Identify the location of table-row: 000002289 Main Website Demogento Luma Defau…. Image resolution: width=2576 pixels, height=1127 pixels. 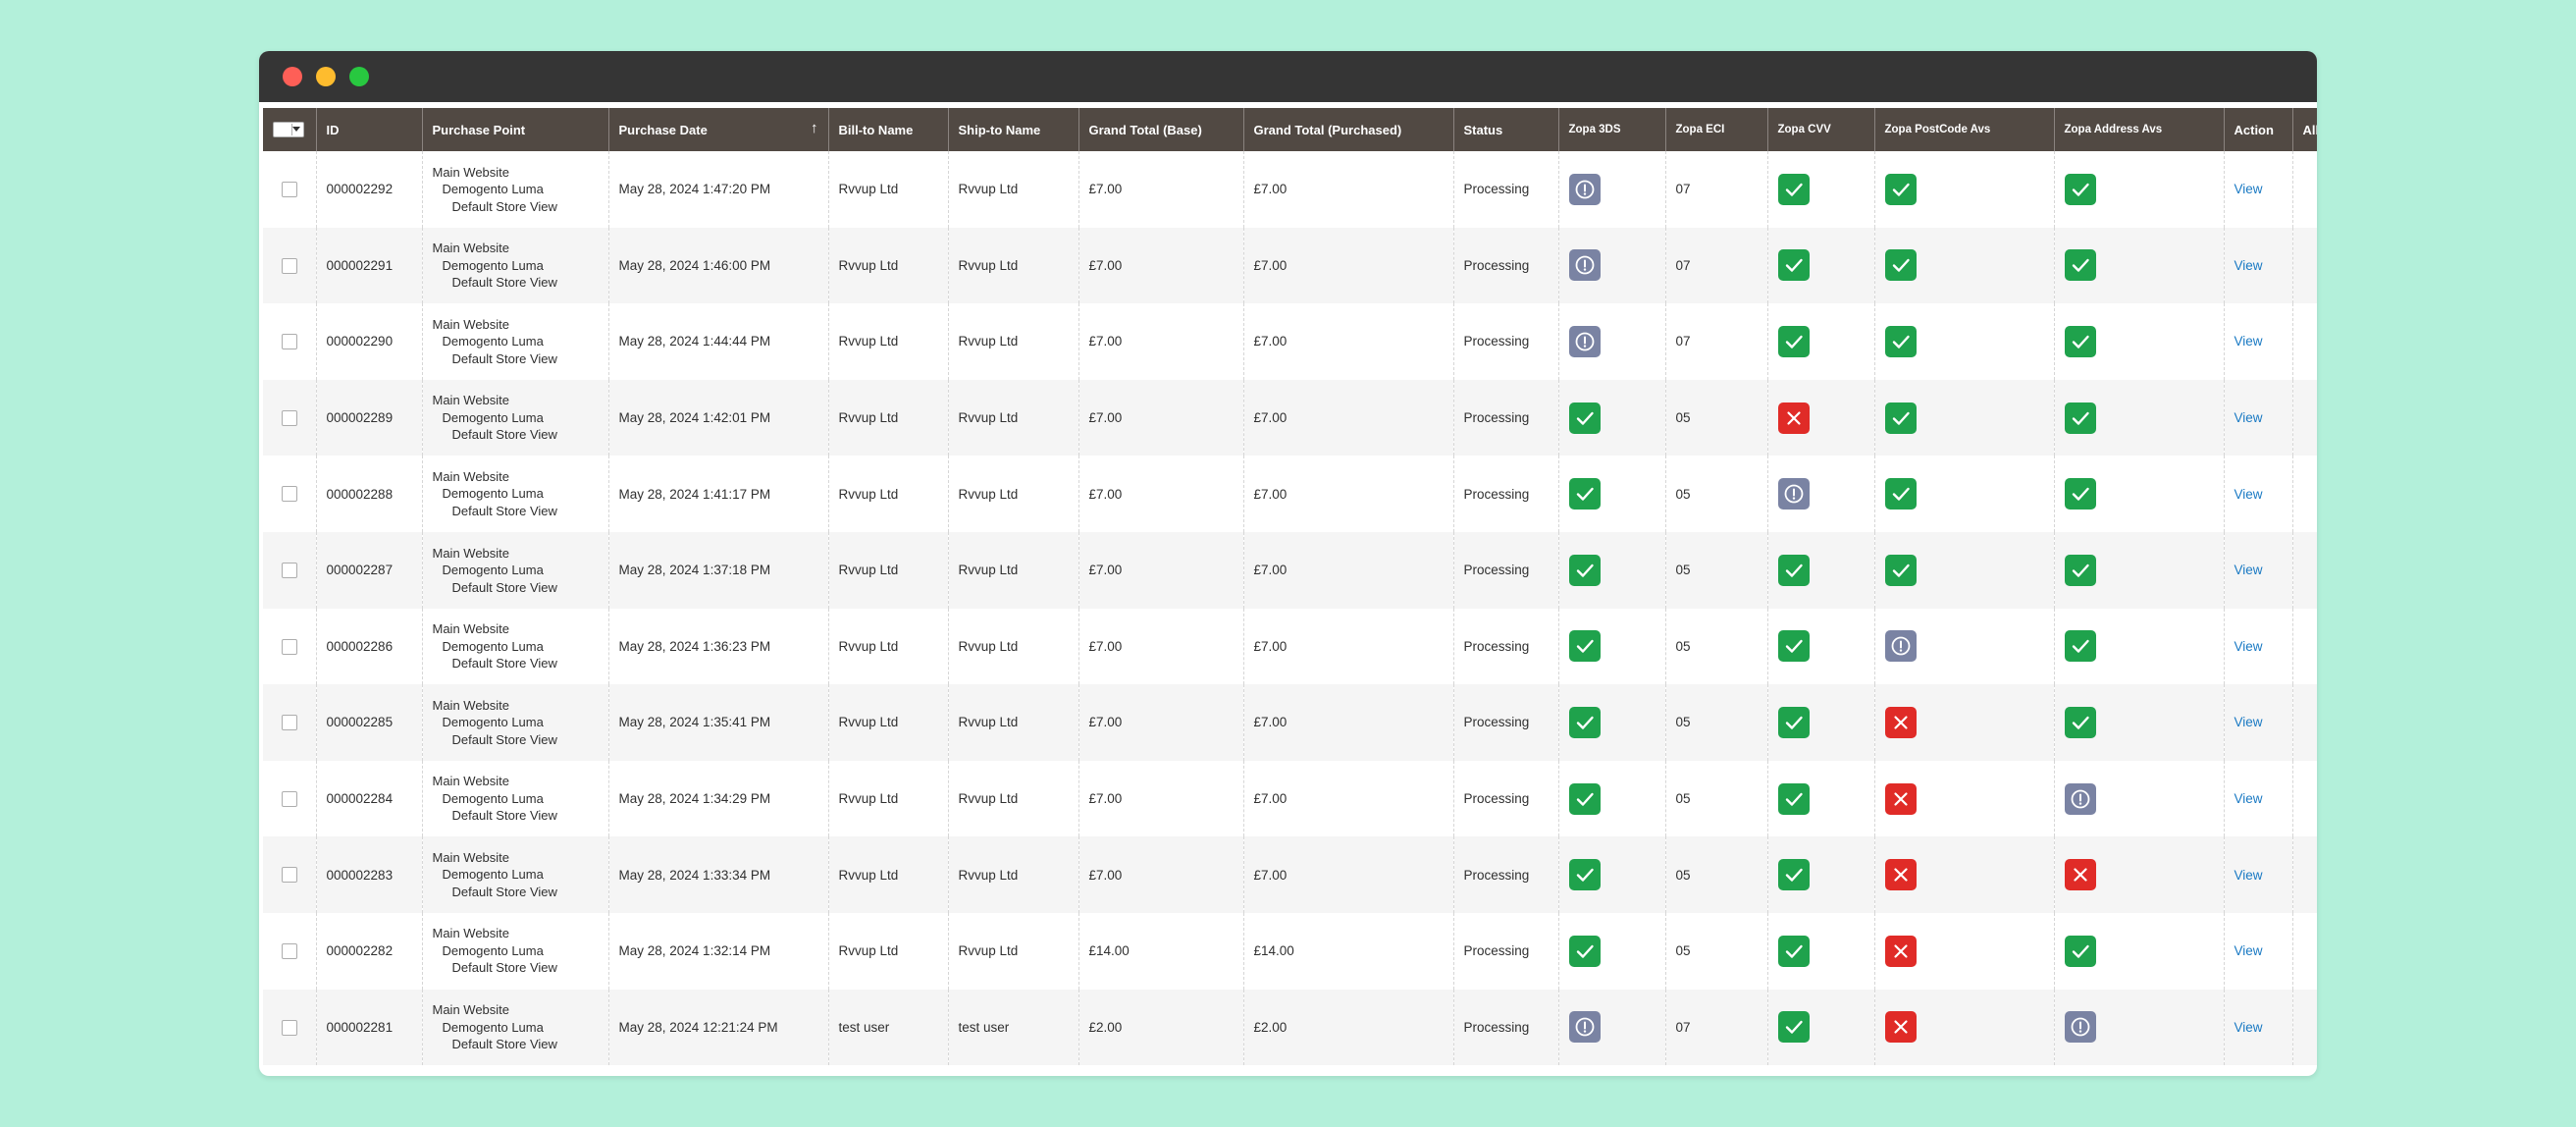
(1290, 417).